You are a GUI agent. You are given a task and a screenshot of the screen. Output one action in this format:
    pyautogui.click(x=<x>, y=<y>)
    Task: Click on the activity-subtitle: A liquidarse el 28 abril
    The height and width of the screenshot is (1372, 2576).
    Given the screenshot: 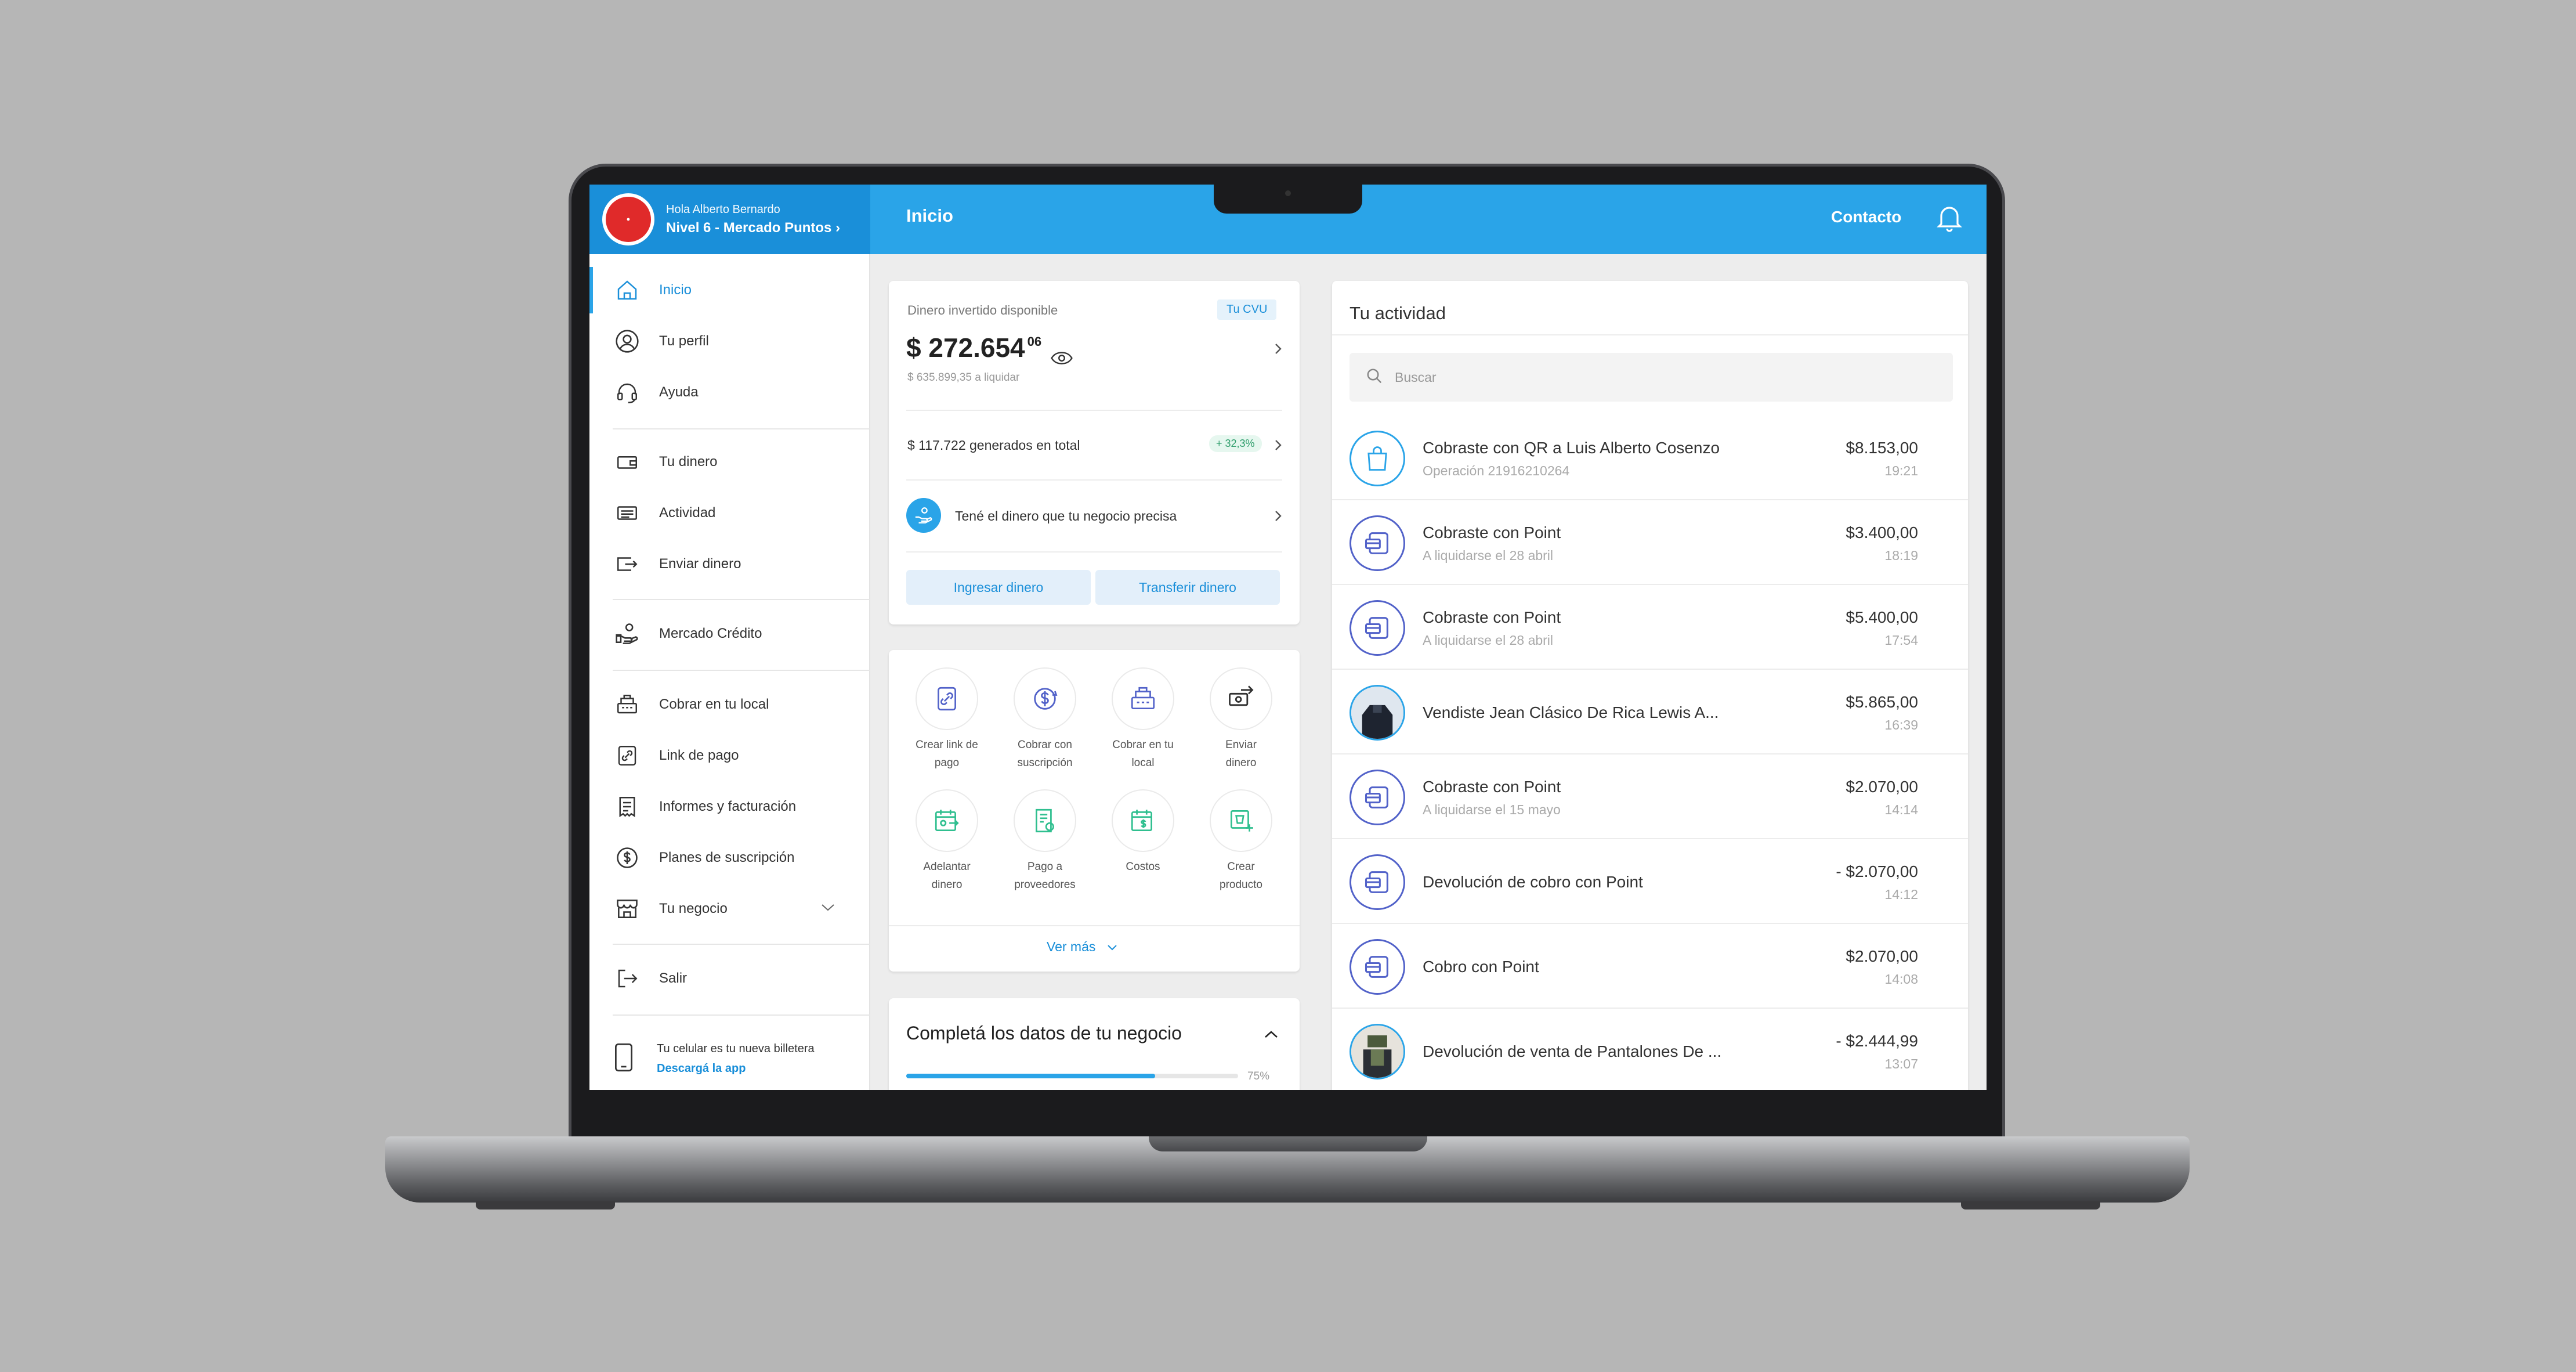 What is the action you would take?
    pyautogui.click(x=1488, y=640)
    